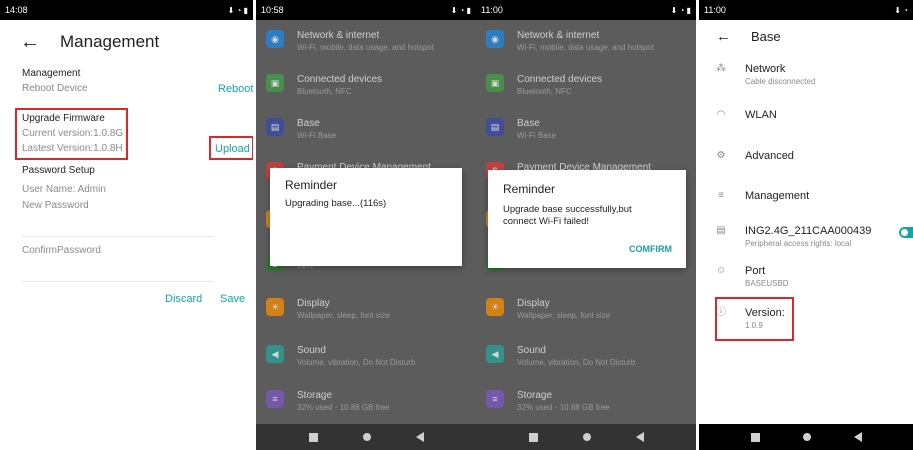  Describe the element at coordinates (126, 42) in the screenshot. I see `app-bar: ← Management` at that location.